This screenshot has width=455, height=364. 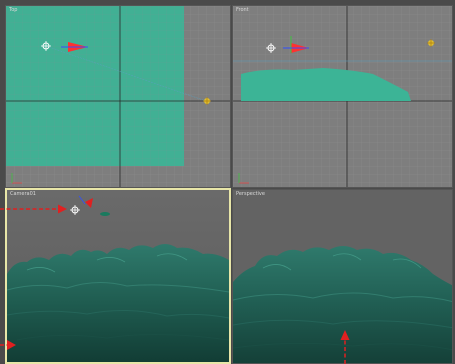 What do you see at coordinates (13, 10) in the screenshot?
I see `viewport-top-label: Top` at bounding box center [13, 10].